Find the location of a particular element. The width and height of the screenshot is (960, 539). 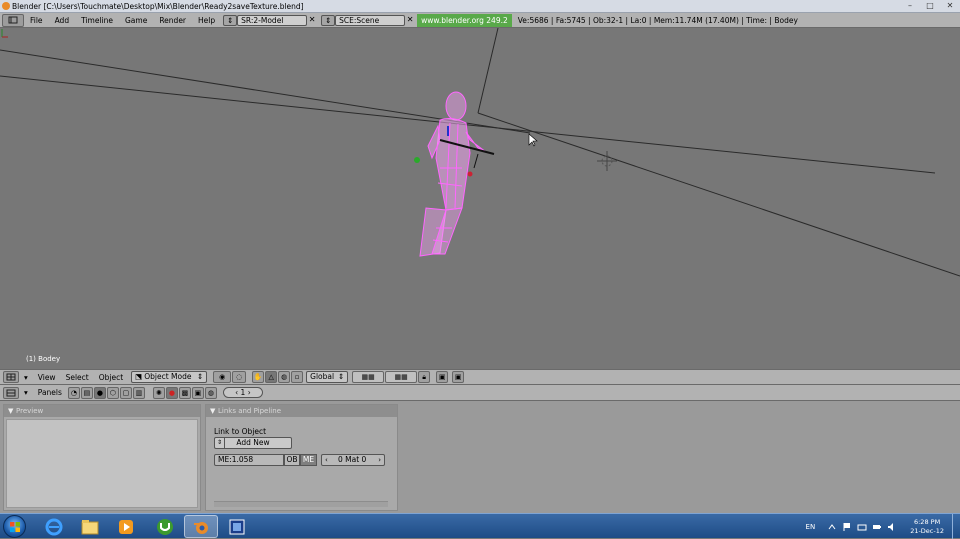

material-icon: ● is located at coordinates (171, 392).